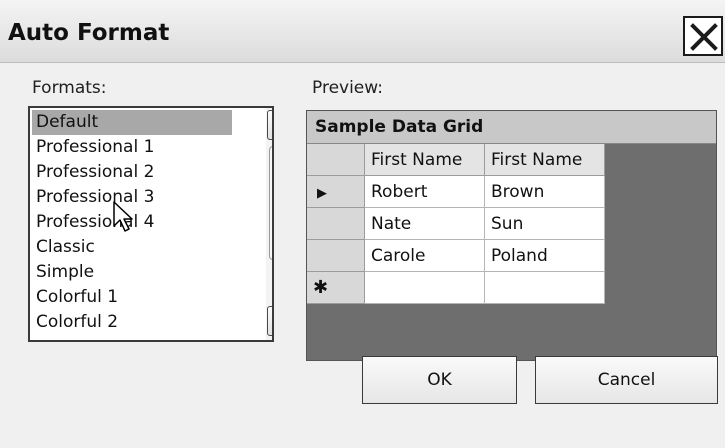 The image size is (725, 448). Describe the element at coordinates (425, 224) in the screenshot. I see `grid-cell: Nate` at that location.